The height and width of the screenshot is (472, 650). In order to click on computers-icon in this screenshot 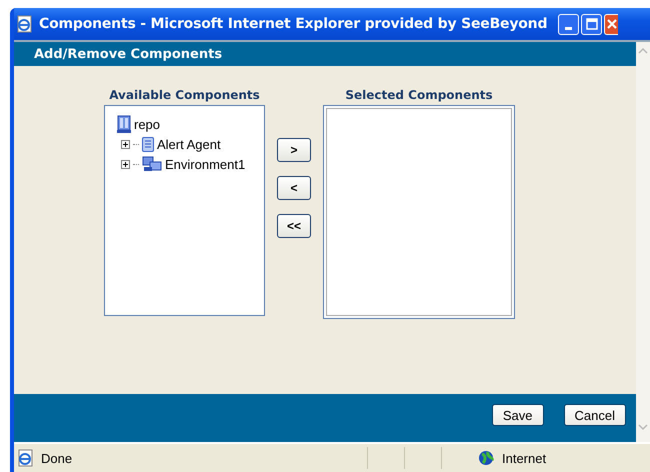, I will do `click(152, 164)`.